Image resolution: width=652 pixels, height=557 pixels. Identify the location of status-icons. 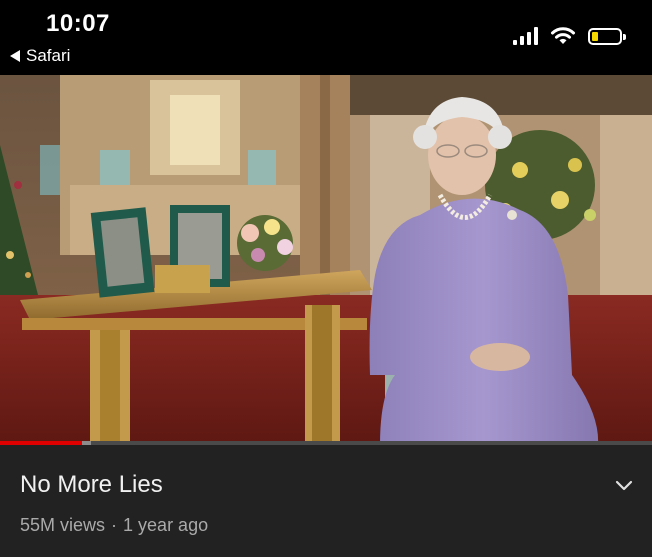
(569, 36).